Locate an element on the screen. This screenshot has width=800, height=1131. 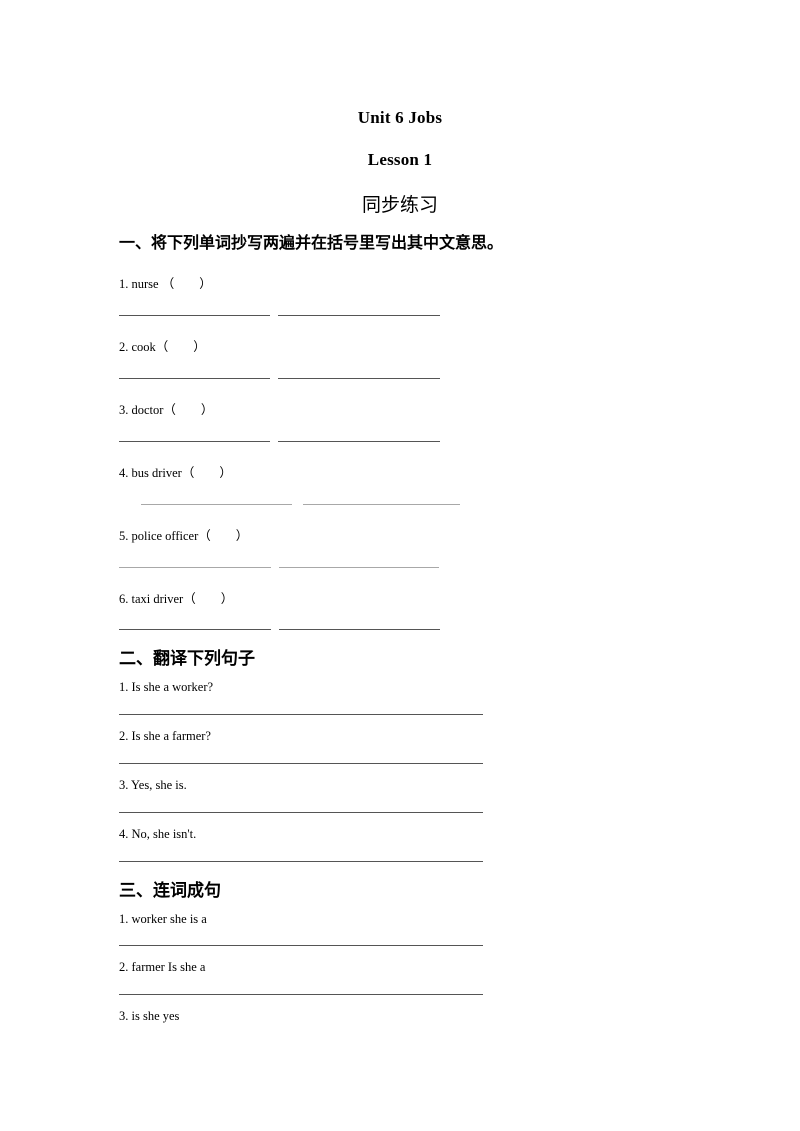
exercise-item: 4. No, she isn't. is located at coordinates (158, 834).